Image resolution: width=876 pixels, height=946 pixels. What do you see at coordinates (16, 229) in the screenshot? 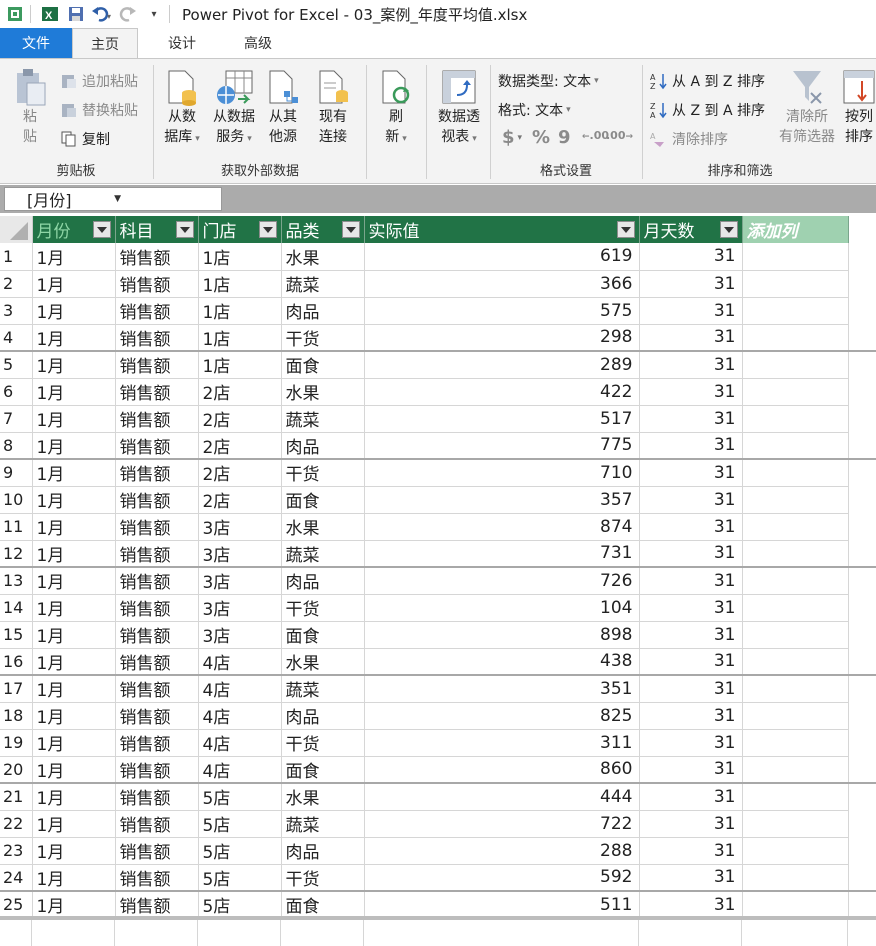
I see `select-all-corner` at bounding box center [16, 229].